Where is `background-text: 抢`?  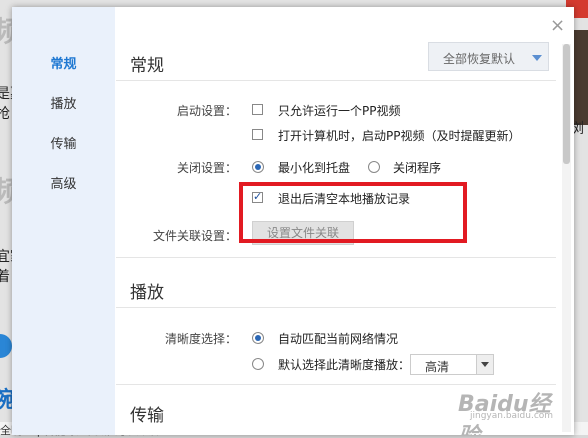
background-text: 抢 is located at coordinates (5, 114).